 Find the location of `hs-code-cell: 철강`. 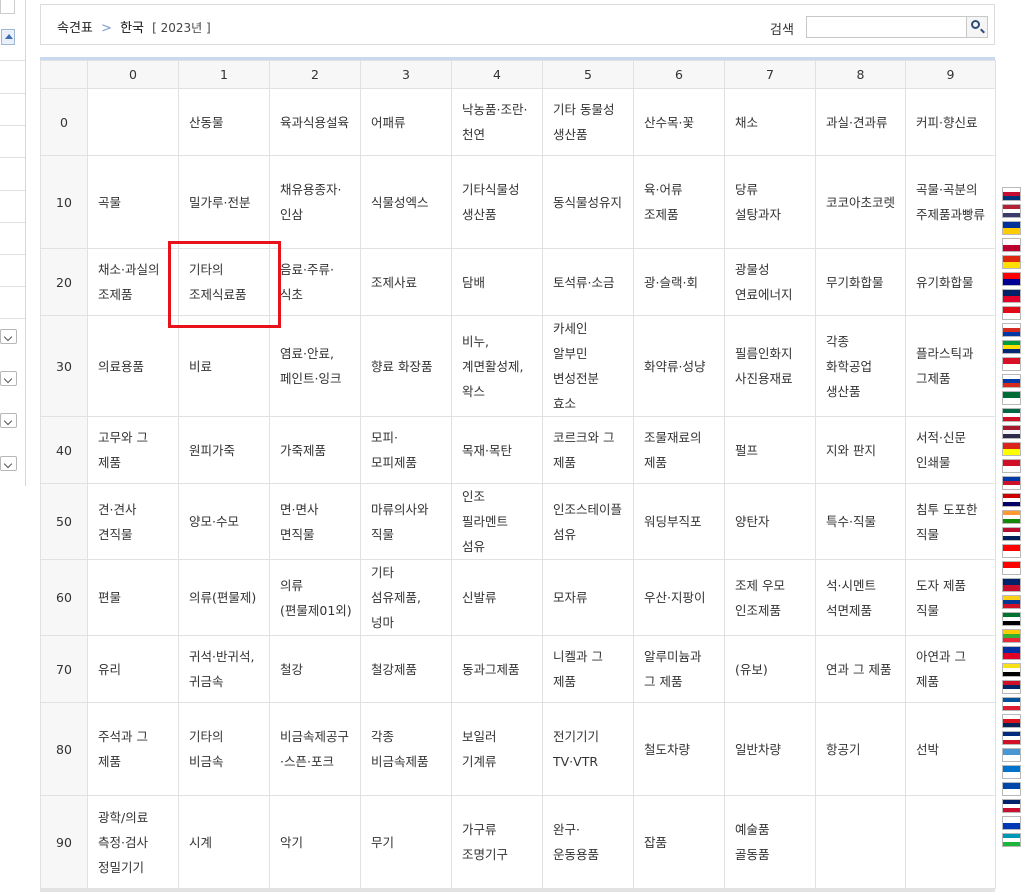

hs-code-cell: 철강 is located at coordinates (315, 669).